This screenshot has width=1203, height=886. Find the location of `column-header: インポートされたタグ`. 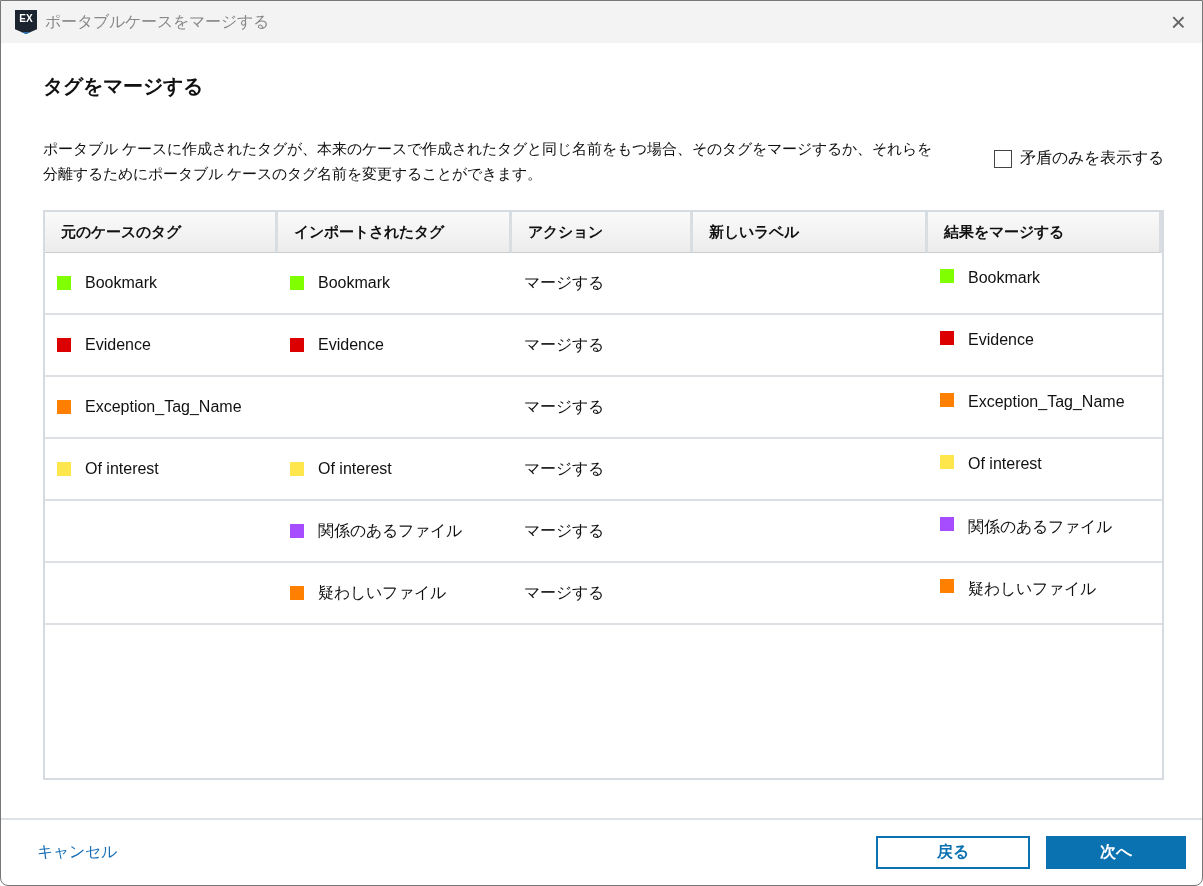

column-header: インポートされたタグ is located at coordinates (395, 233).